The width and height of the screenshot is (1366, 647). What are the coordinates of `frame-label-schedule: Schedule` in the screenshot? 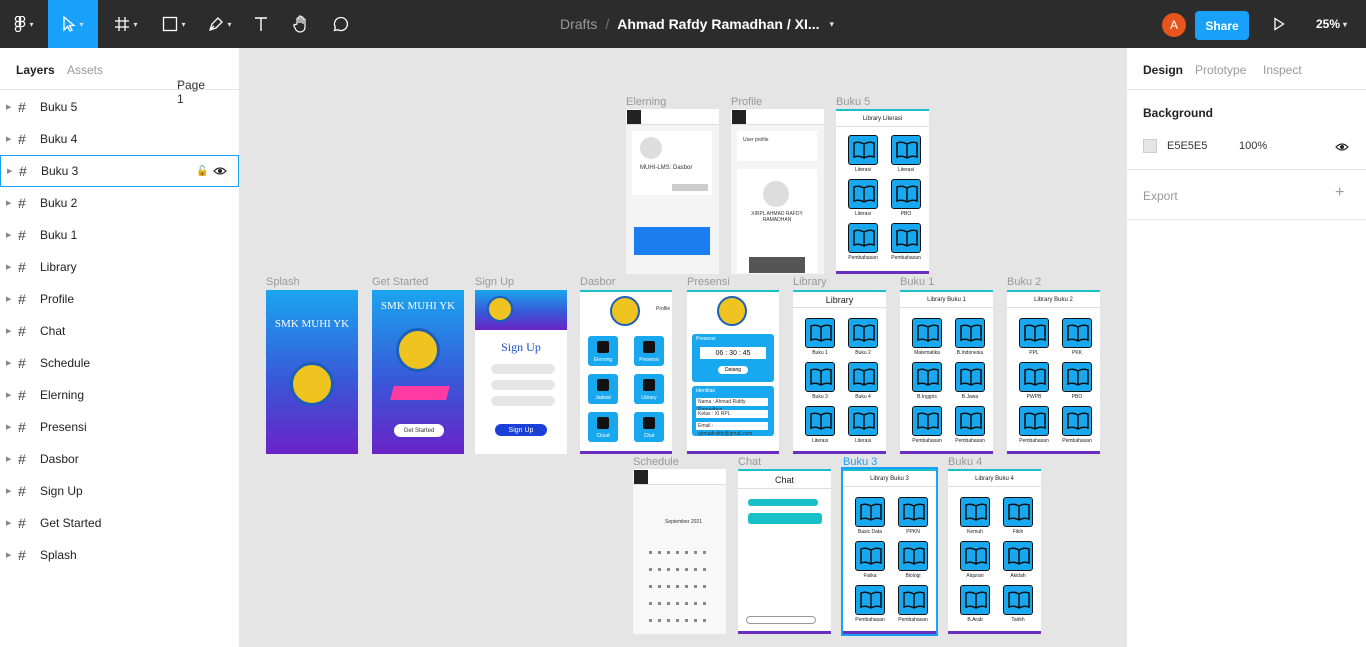 It's located at (656, 462).